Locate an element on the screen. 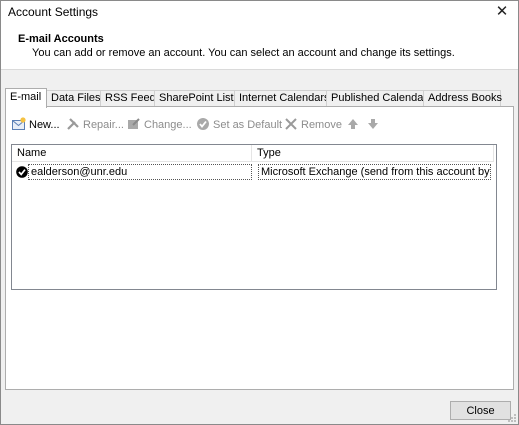 This screenshot has height=425, width=519. new-mail-icon is located at coordinates (19, 123).